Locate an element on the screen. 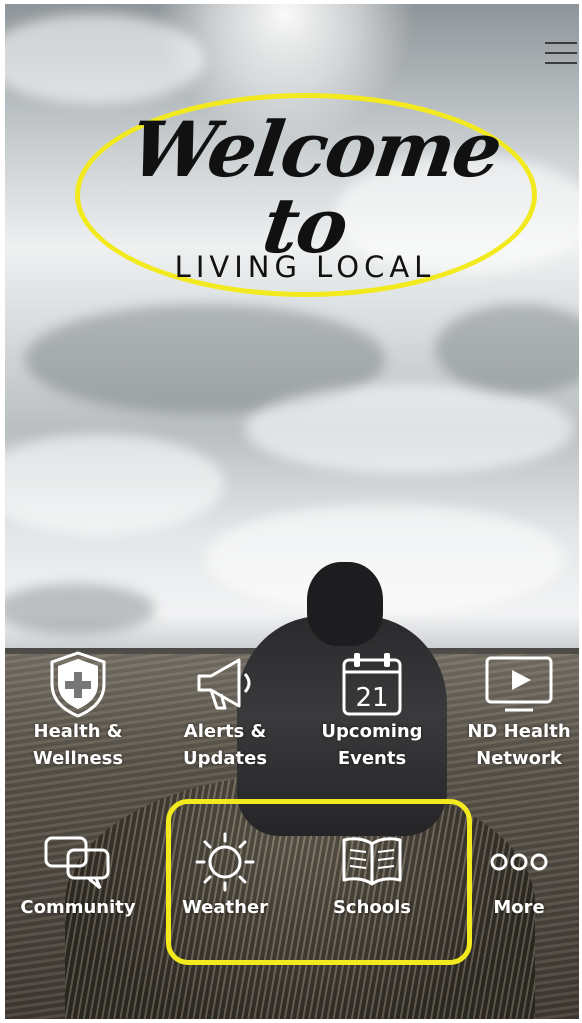 This screenshot has width=582, height=1023. weather-schools-highlight is located at coordinates (319, 882).